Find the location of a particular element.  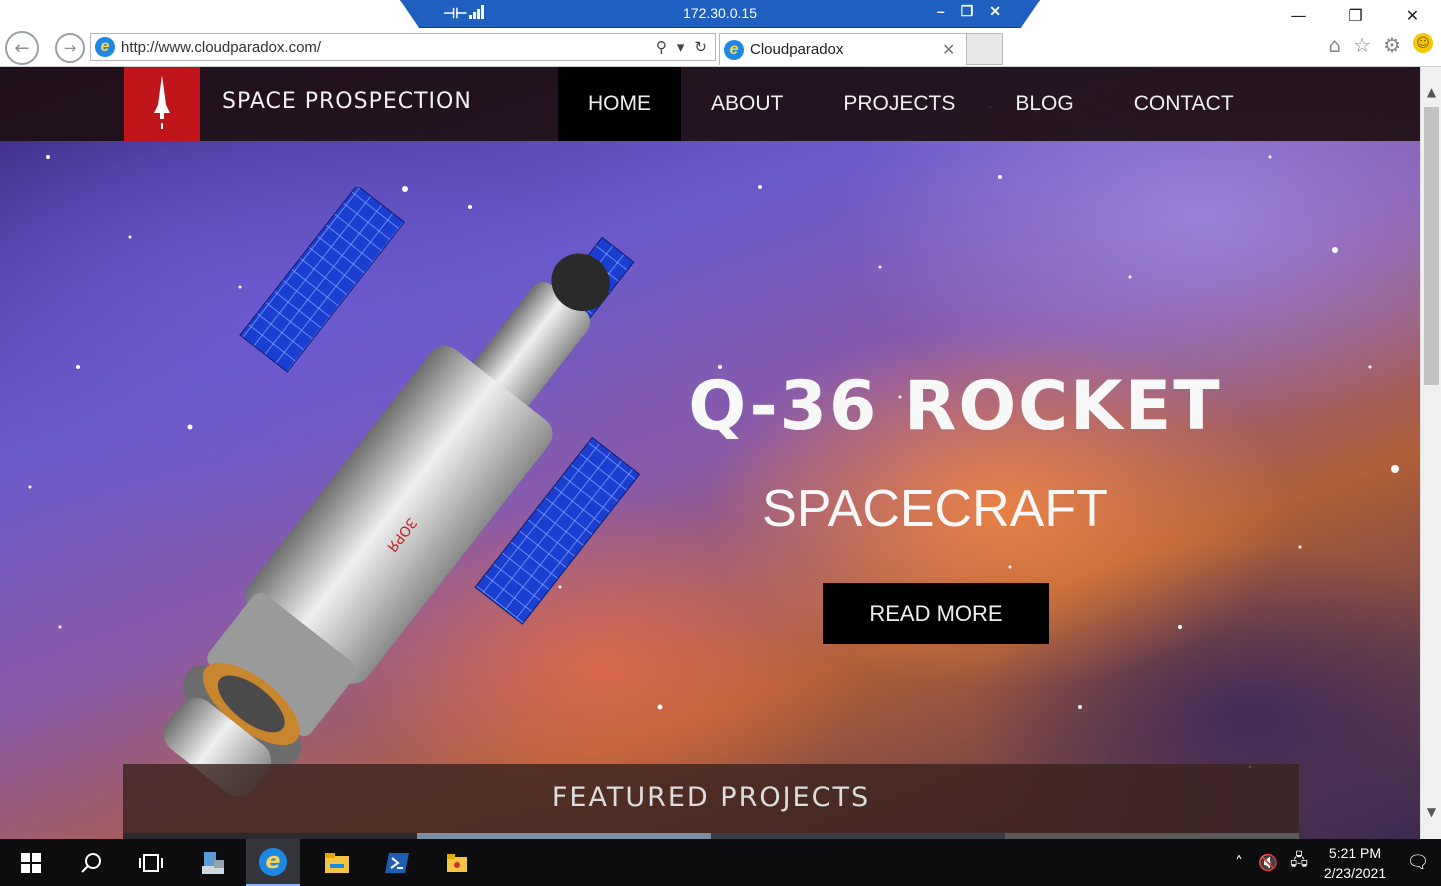

task-view-button is located at coordinates (151, 862).